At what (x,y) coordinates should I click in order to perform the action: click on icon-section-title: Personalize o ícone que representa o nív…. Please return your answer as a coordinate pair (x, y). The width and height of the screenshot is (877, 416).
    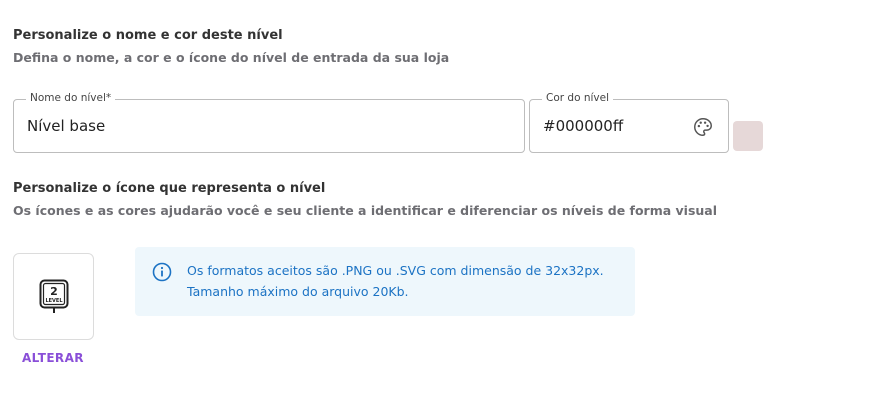
    Looking at the image, I should click on (169, 188).